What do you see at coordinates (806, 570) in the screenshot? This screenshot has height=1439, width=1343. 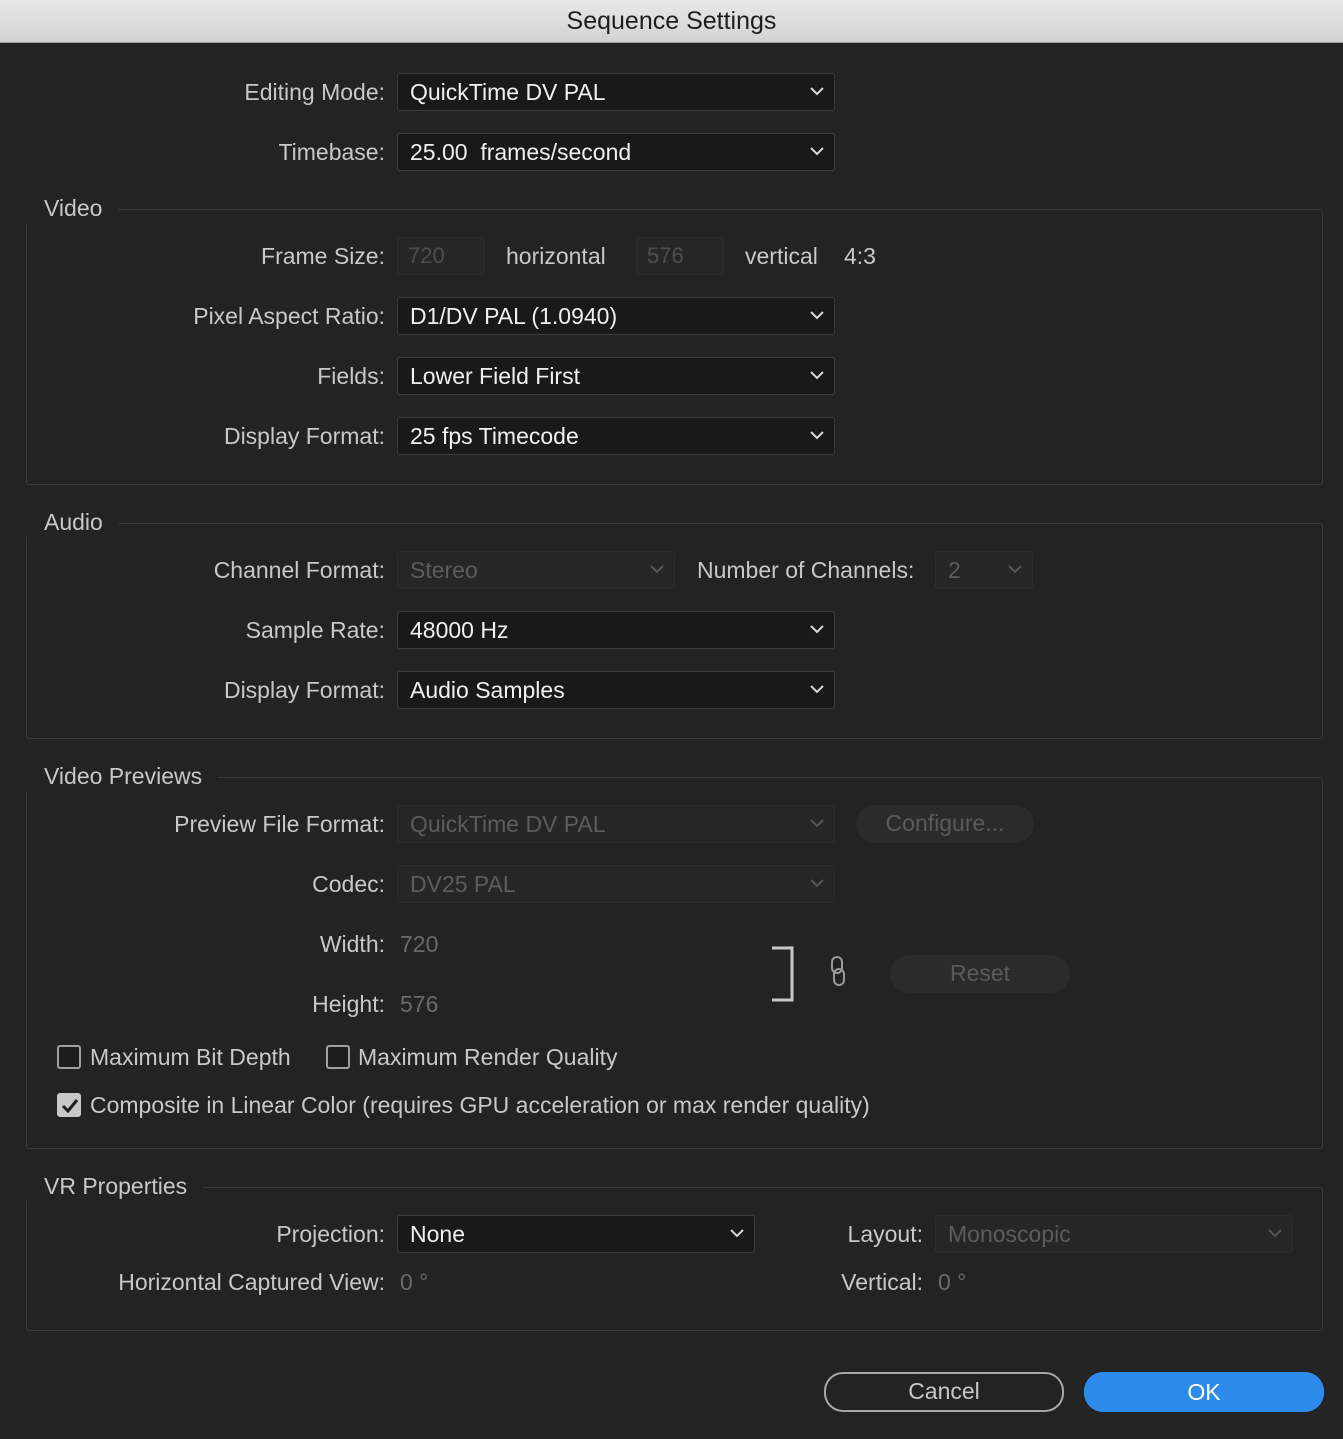 I see `num-channels-label: Number of Channels:` at bounding box center [806, 570].